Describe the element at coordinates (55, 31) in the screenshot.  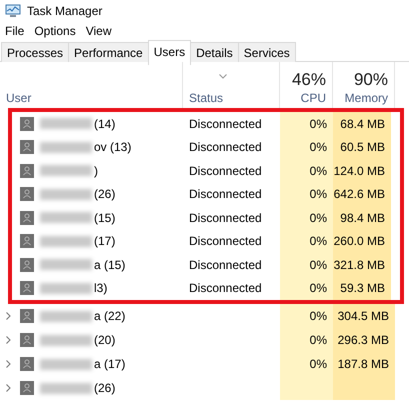
I see `menu-item: Options` at that location.